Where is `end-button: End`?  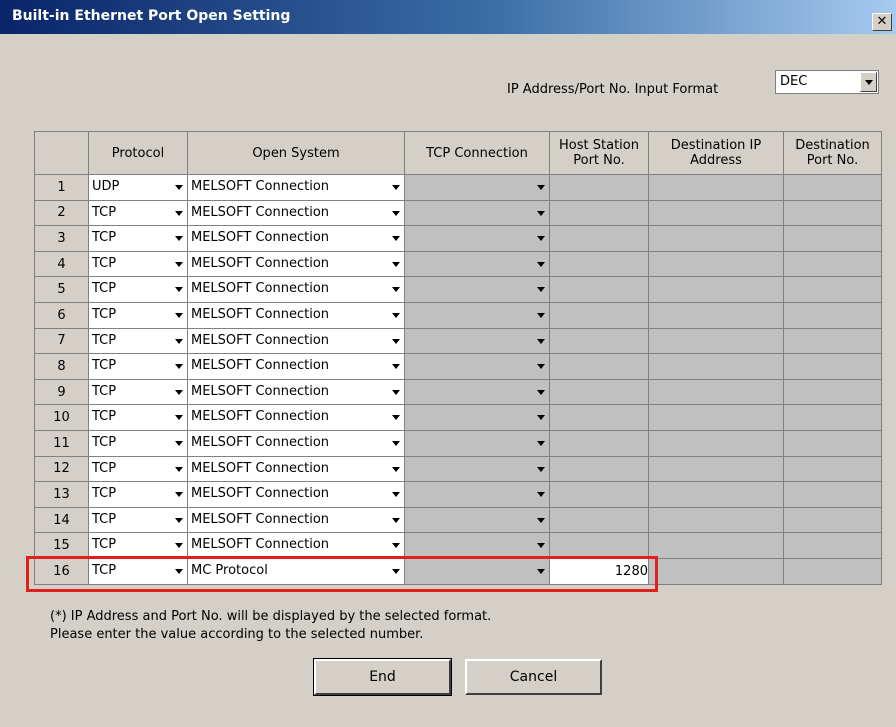 end-button: End is located at coordinates (382, 677).